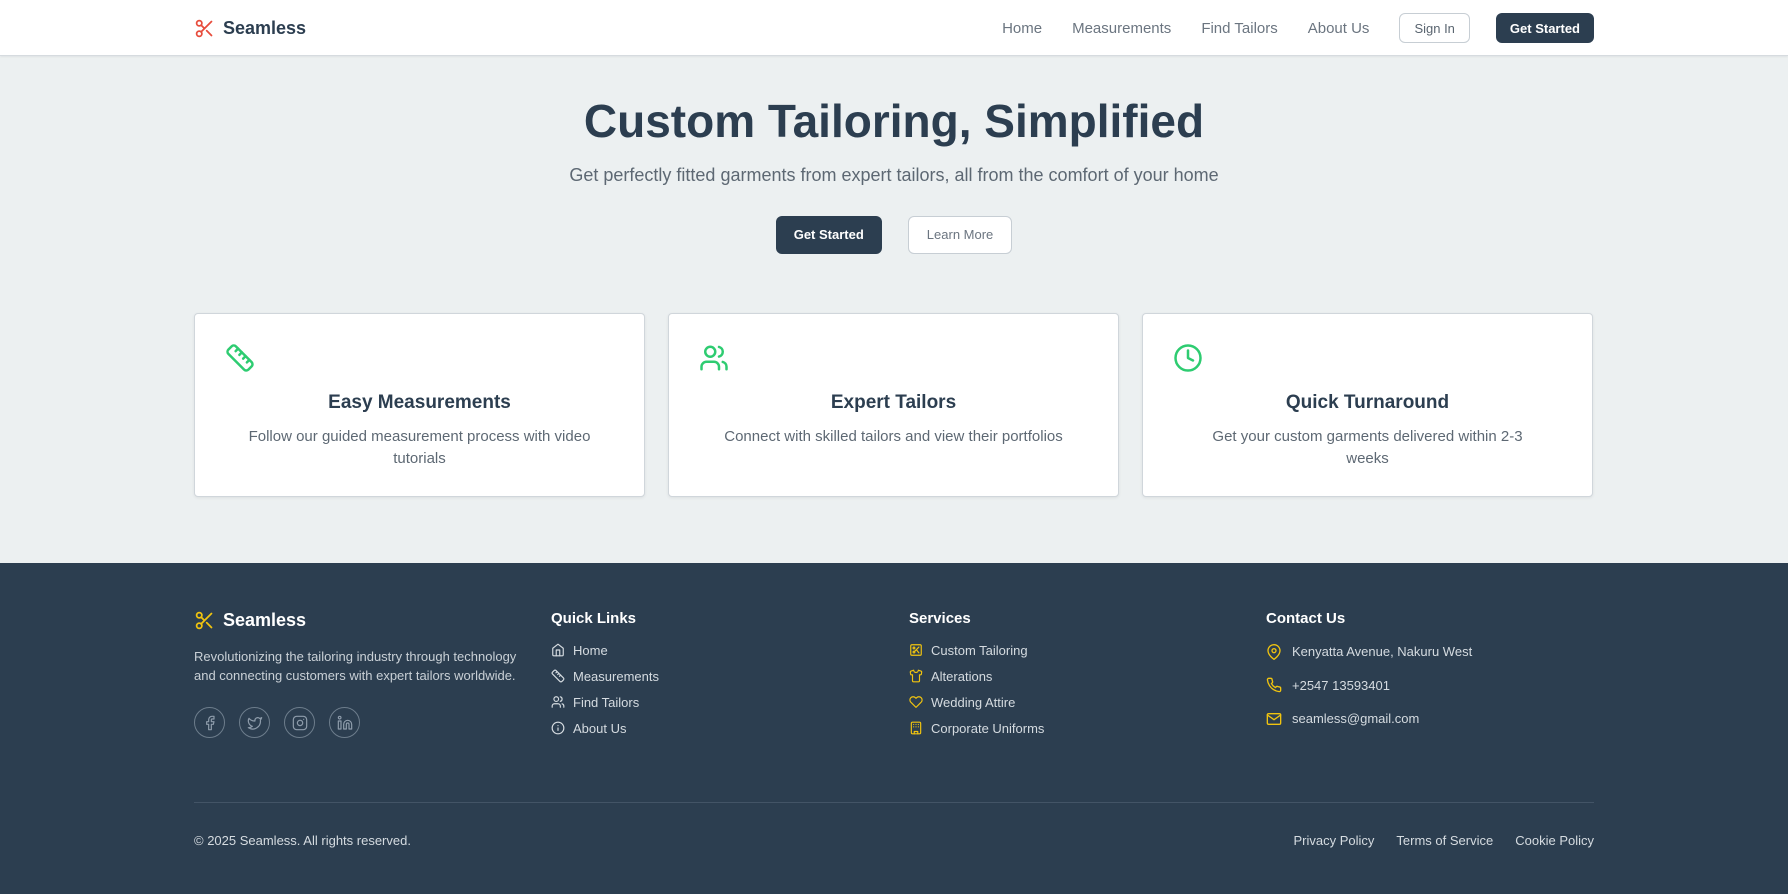  What do you see at coordinates (828, 234) in the screenshot?
I see `hero-get-started-button: Get Started` at bounding box center [828, 234].